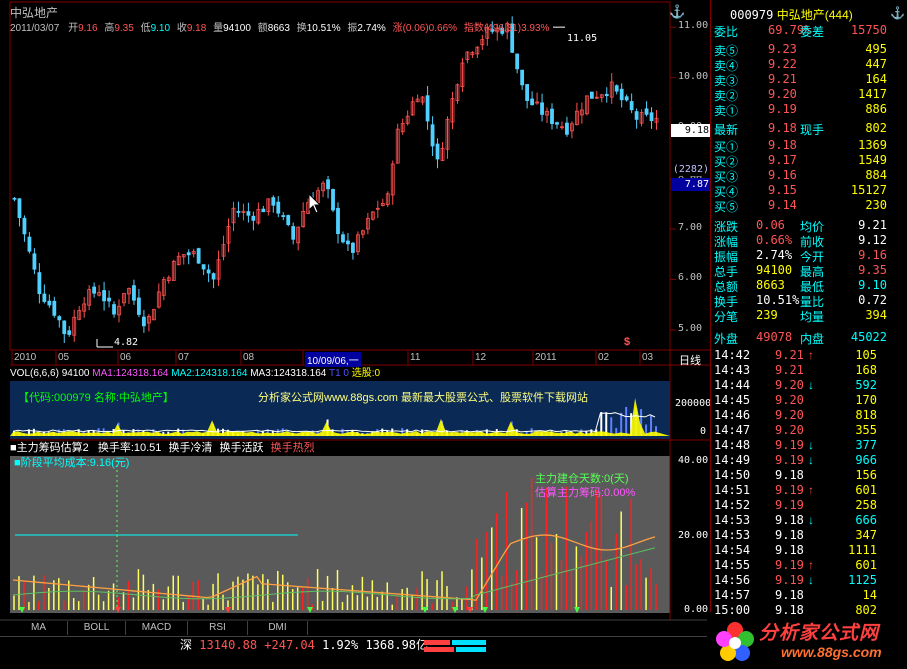 The width and height of the screenshot is (907, 669). Describe the element at coordinates (690, 360) in the screenshot. I see `period-label: 日线` at that location.